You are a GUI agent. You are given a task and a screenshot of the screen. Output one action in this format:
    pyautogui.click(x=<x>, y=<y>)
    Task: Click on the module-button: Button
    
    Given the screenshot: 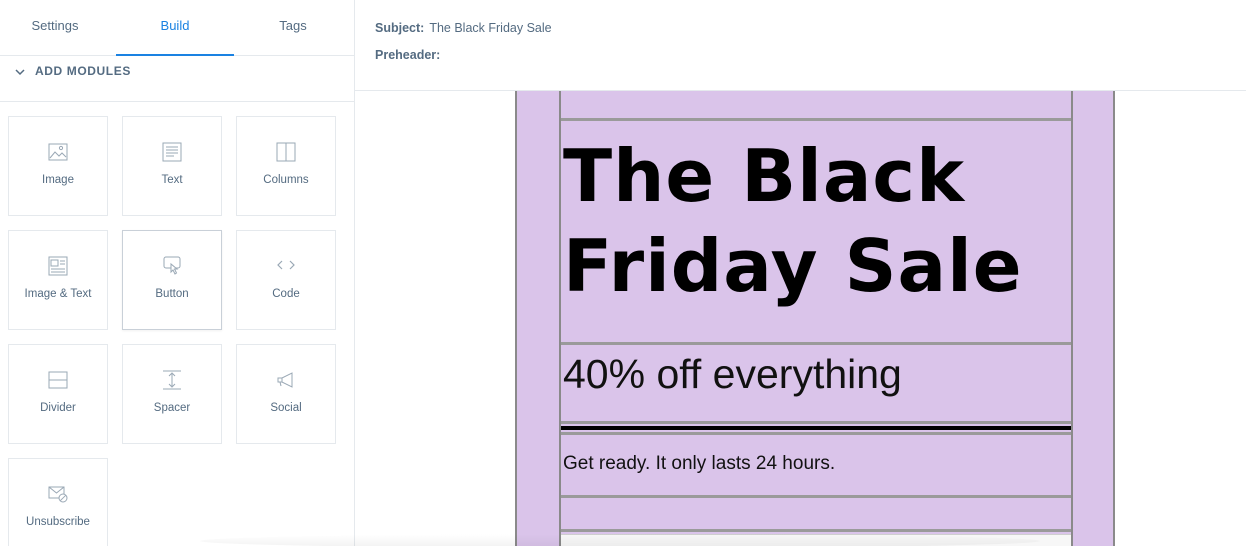 What is the action you would take?
    pyautogui.click(x=172, y=280)
    